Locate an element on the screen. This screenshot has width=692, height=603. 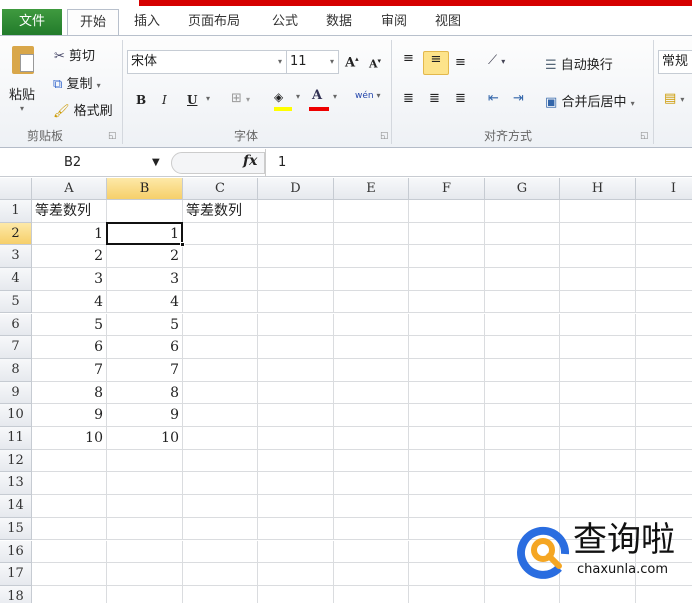
row-header-15: 15 is located at coordinates (16, 529).